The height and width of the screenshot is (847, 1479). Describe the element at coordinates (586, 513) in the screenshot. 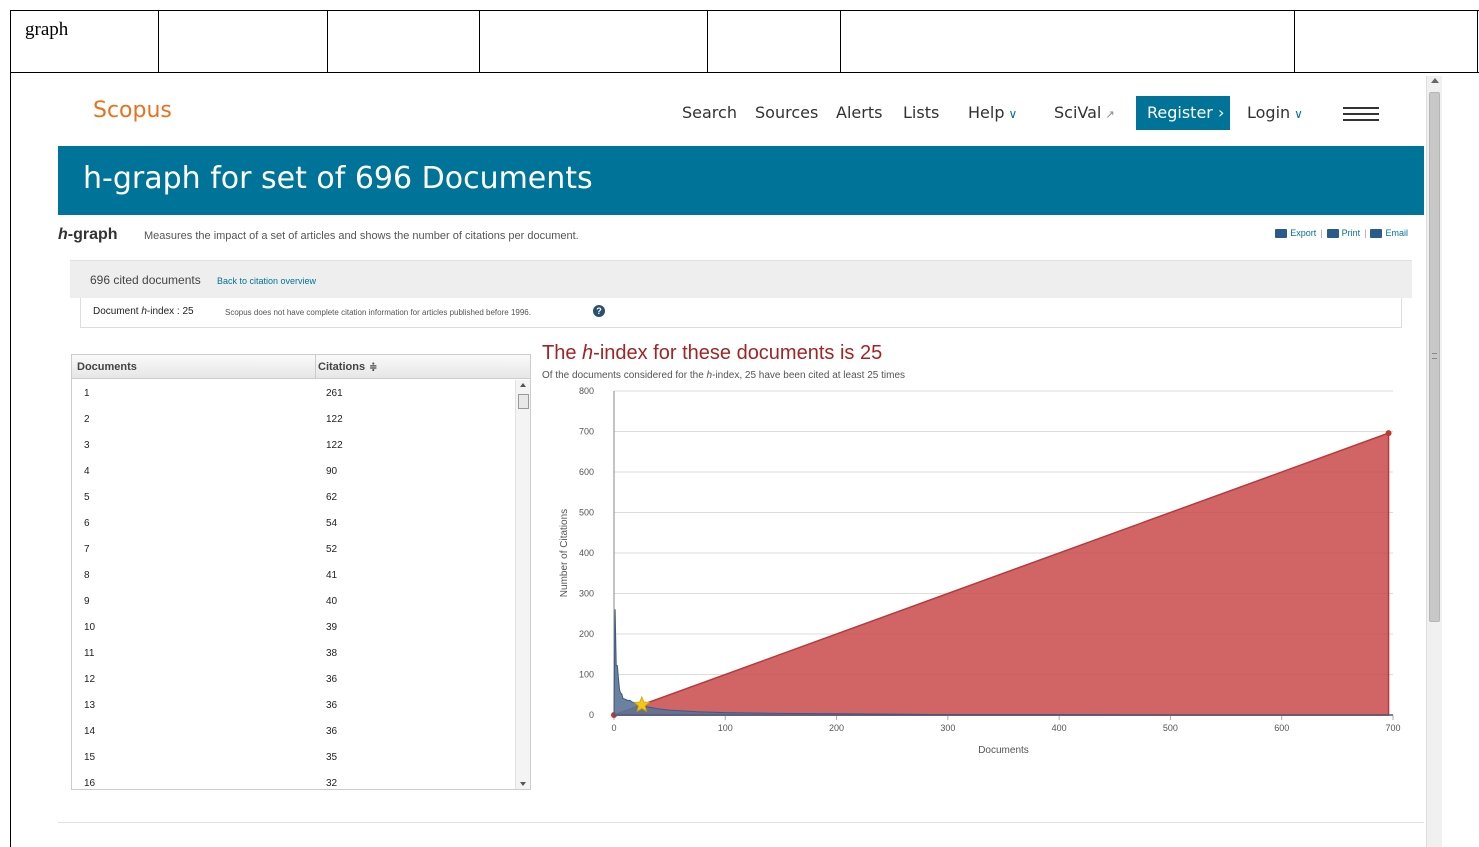

I see `y-tick-label: 500` at that location.